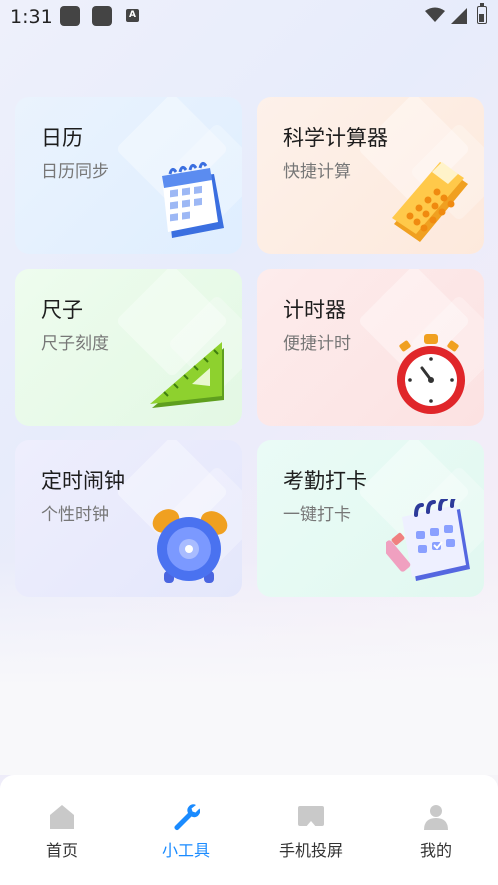 The height and width of the screenshot is (885, 498). I want to click on tool-card-checkin: 考勤打卡 一键打卡, so click(370, 518).